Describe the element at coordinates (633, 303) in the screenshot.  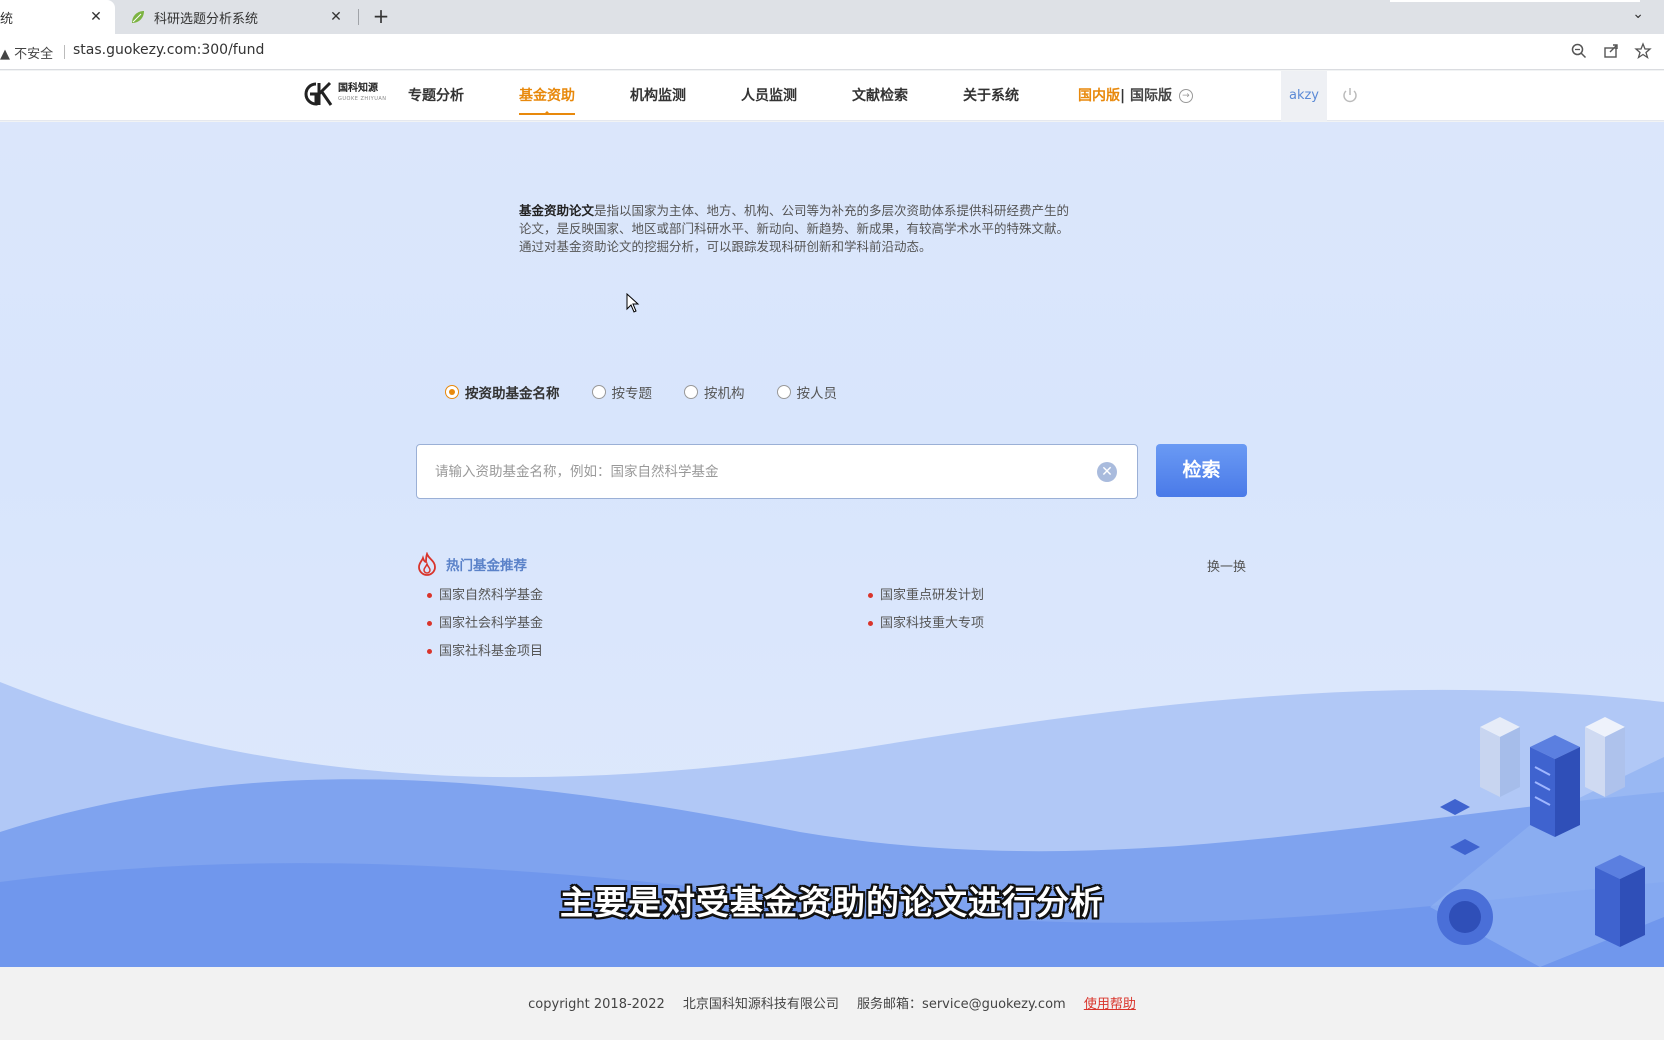
I see `mouse-cursor-icon` at that location.